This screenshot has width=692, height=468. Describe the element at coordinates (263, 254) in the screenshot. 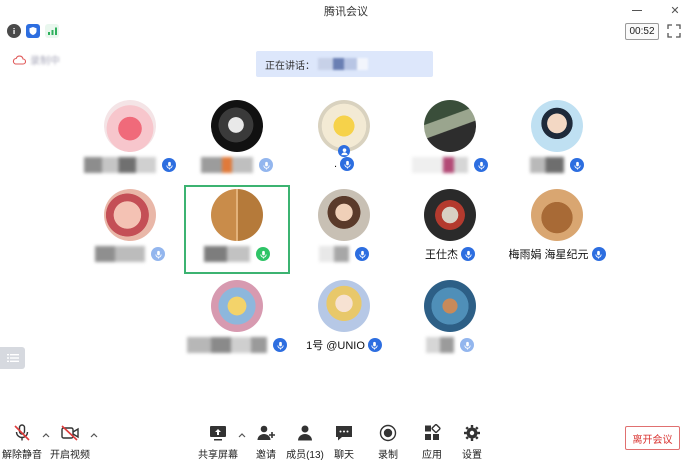

I see `mic-speaking-icon` at that location.